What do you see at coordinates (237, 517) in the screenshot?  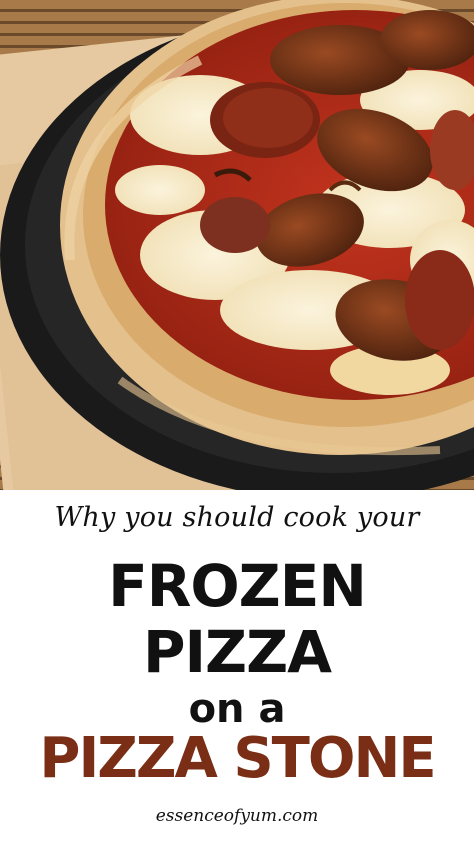 I see `tagline: Why you should cook your` at bounding box center [237, 517].